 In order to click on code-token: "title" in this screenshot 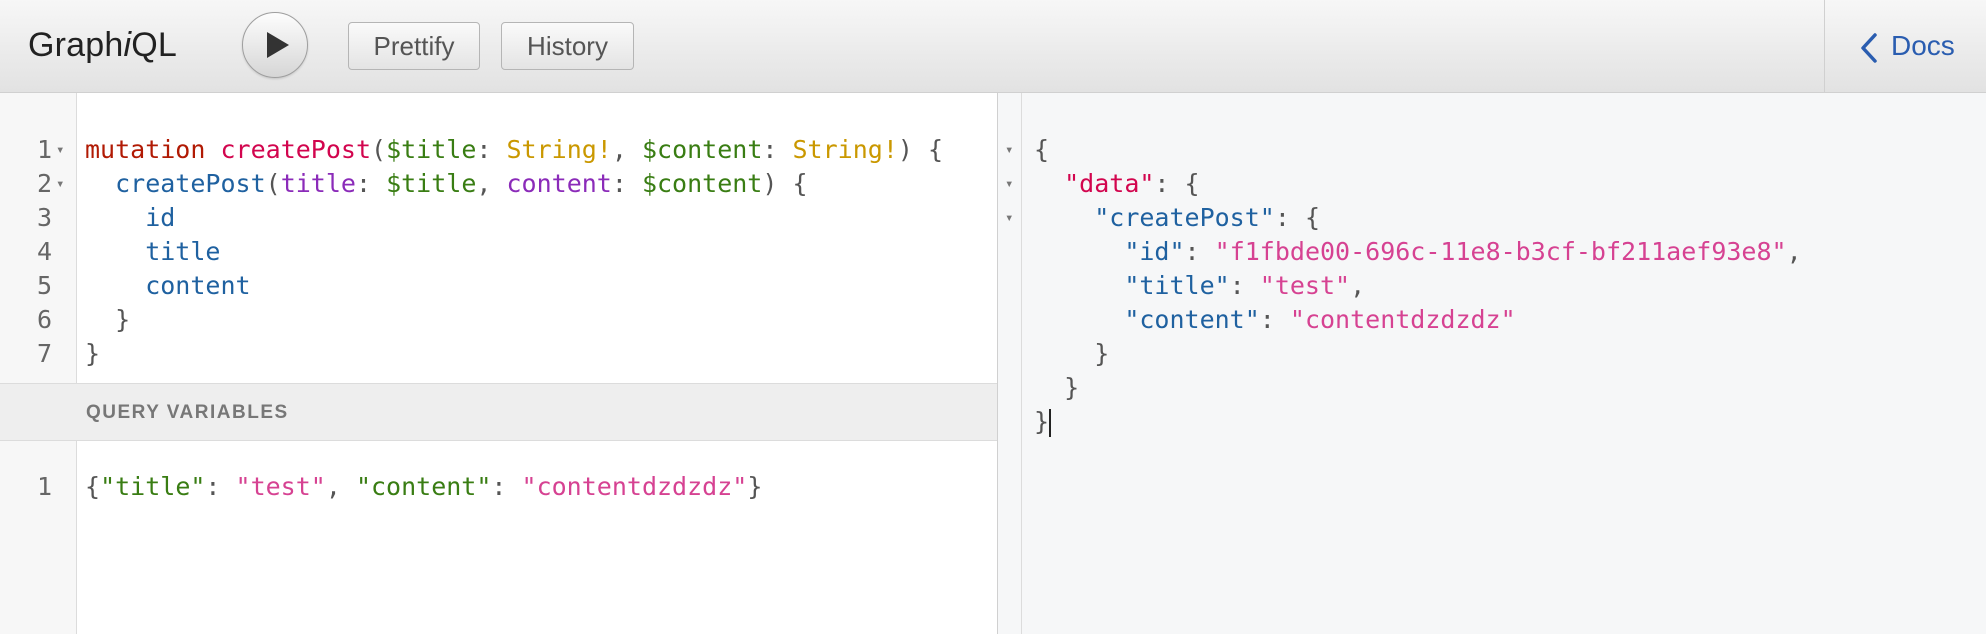, I will do `click(1177, 285)`.